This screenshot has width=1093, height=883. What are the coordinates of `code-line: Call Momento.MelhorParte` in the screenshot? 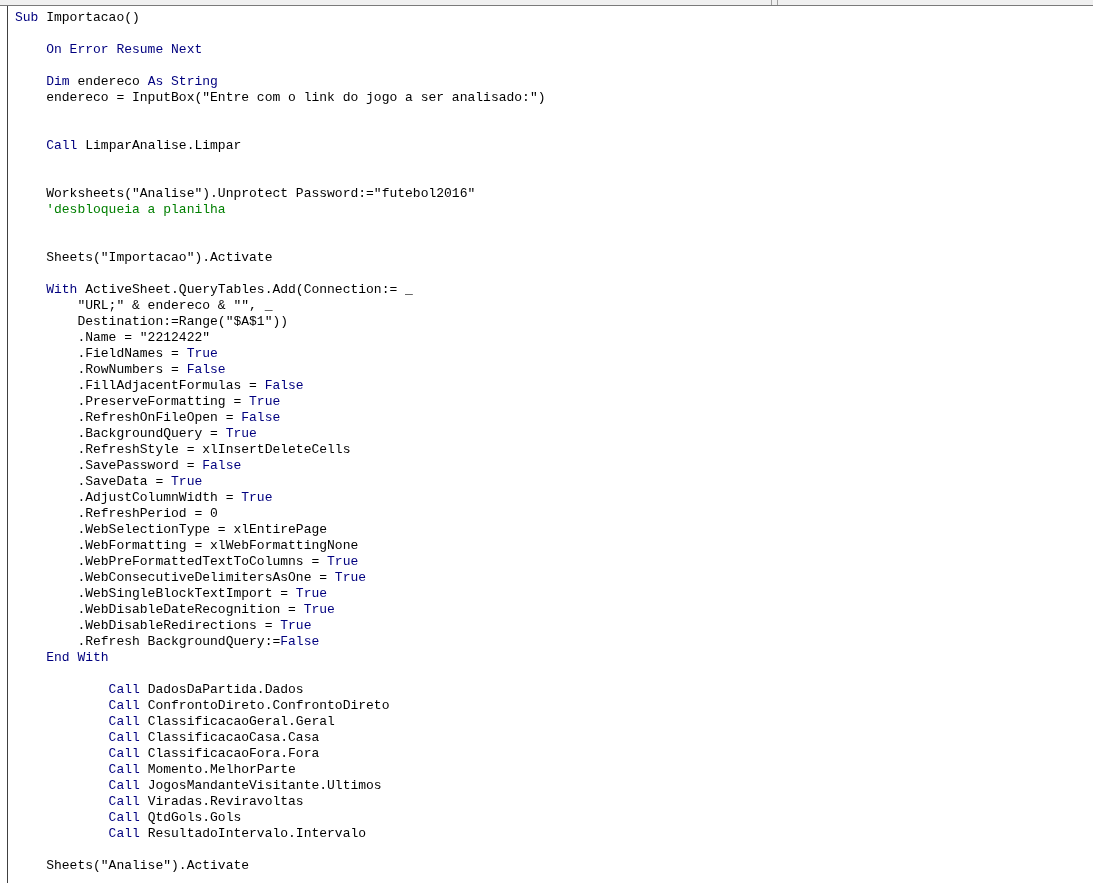 It's located at (202, 770).